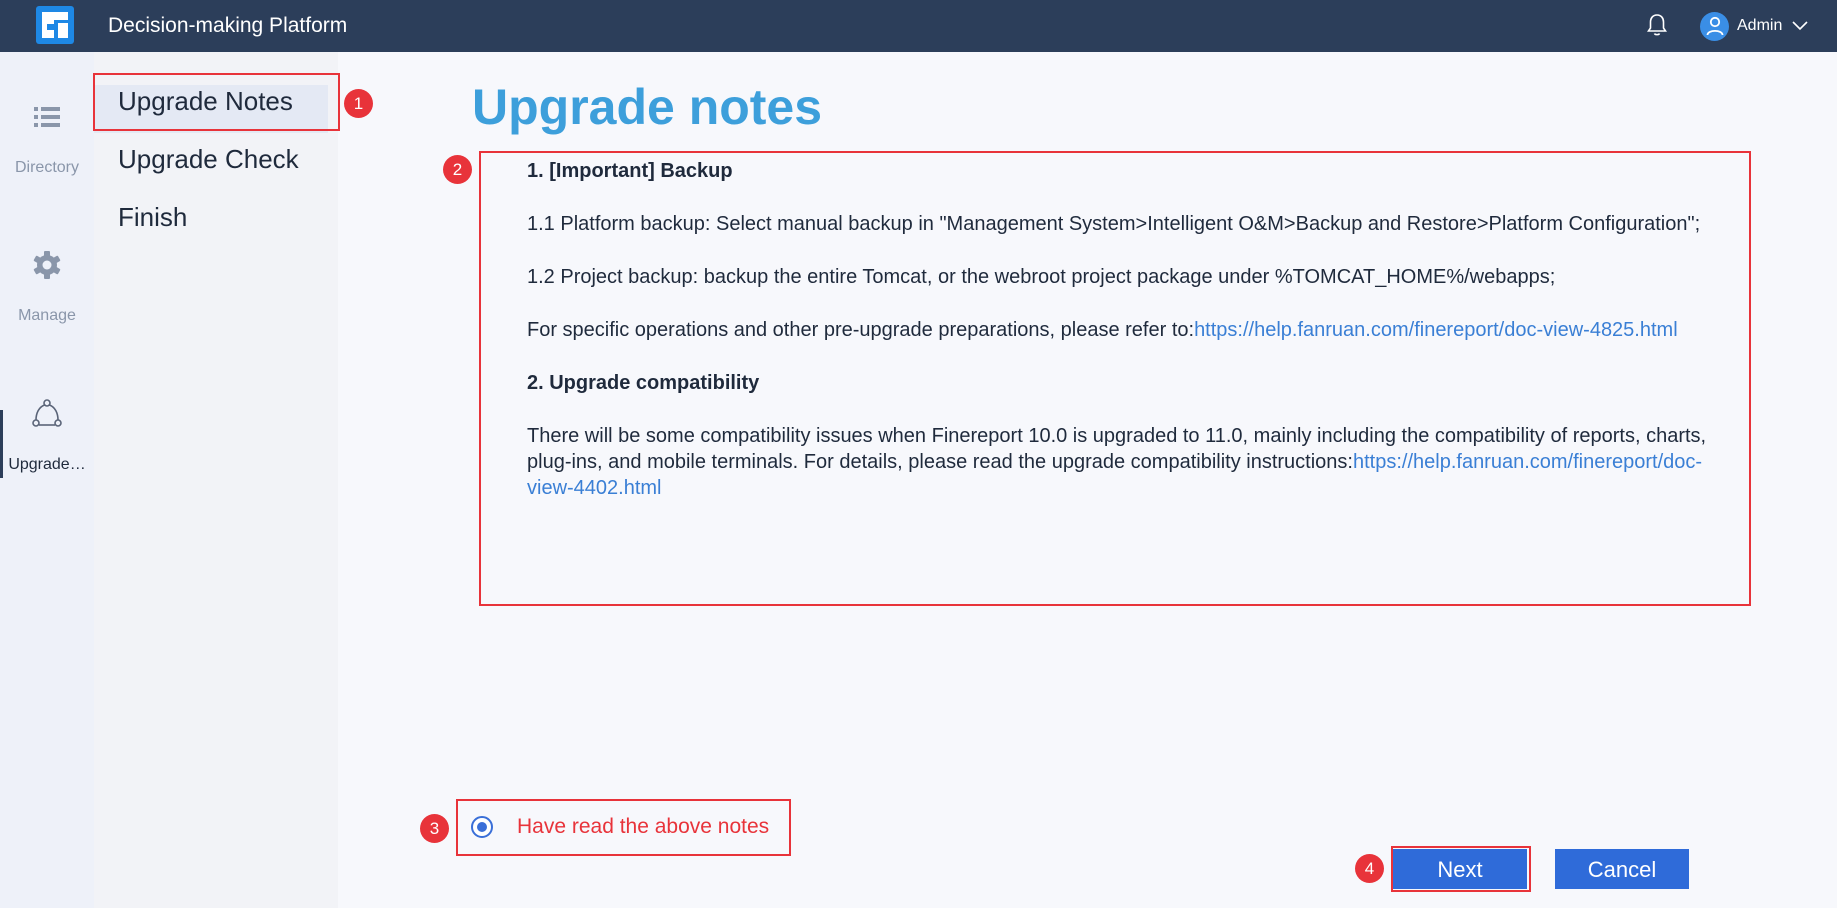 This screenshot has height=908, width=1837. I want to click on read-notes-label: Have read the above notes, so click(643, 826).